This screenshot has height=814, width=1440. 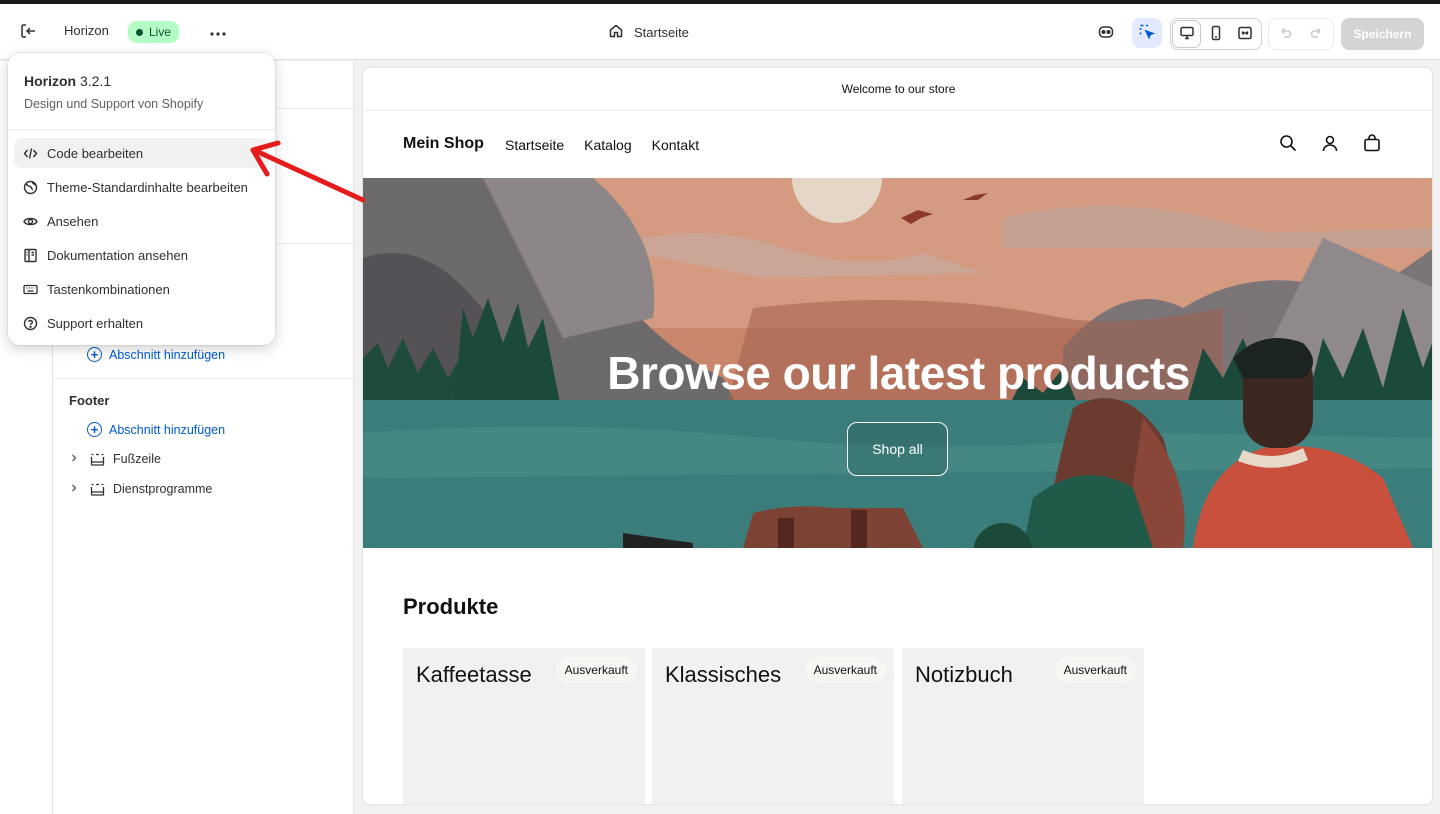 I want to click on menu-theme-subtitle: Design und Support von Shopify, so click(x=114, y=104).